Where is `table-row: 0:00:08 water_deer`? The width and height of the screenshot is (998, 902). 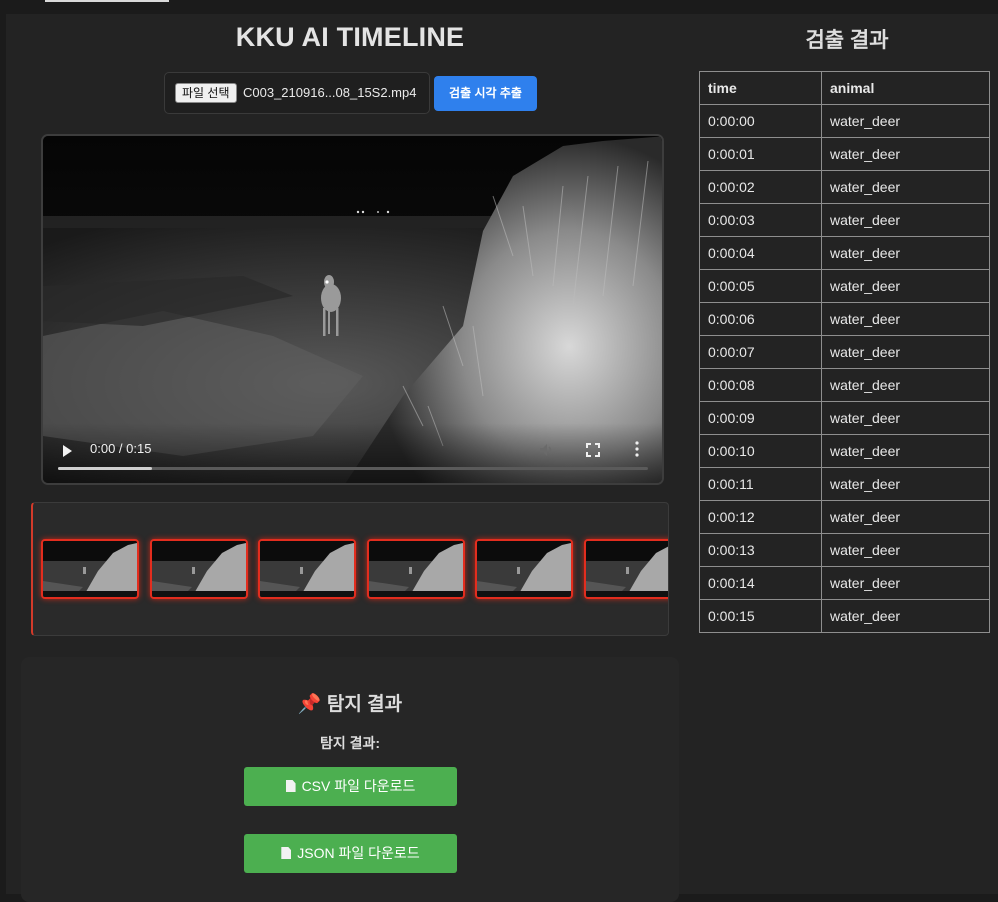 table-row: 0:00:08 water_deer is located at coordinates (844, 385).